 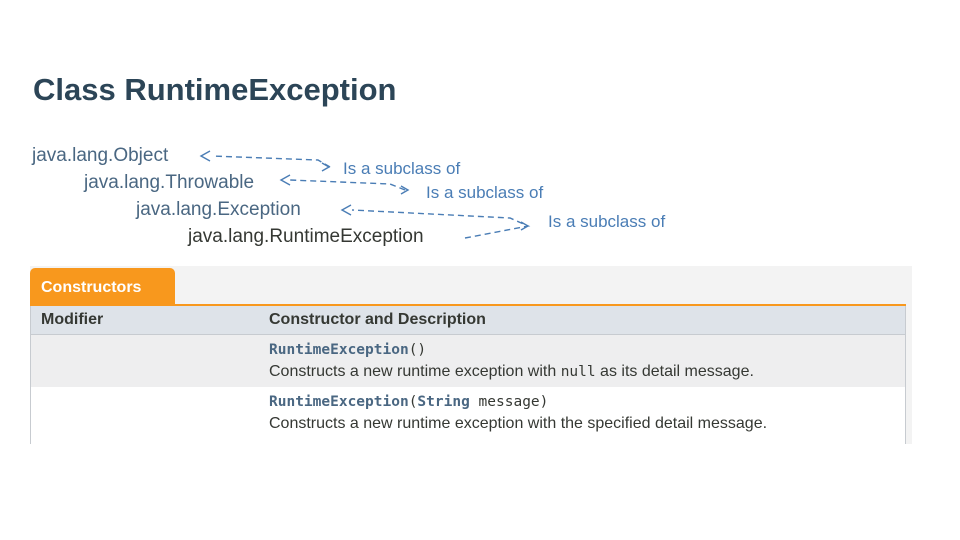 What do you see at coordinates (674, 371) in the screenshot?
I see `description-text-end: as its detail message.` at bounding box center [674, 371].